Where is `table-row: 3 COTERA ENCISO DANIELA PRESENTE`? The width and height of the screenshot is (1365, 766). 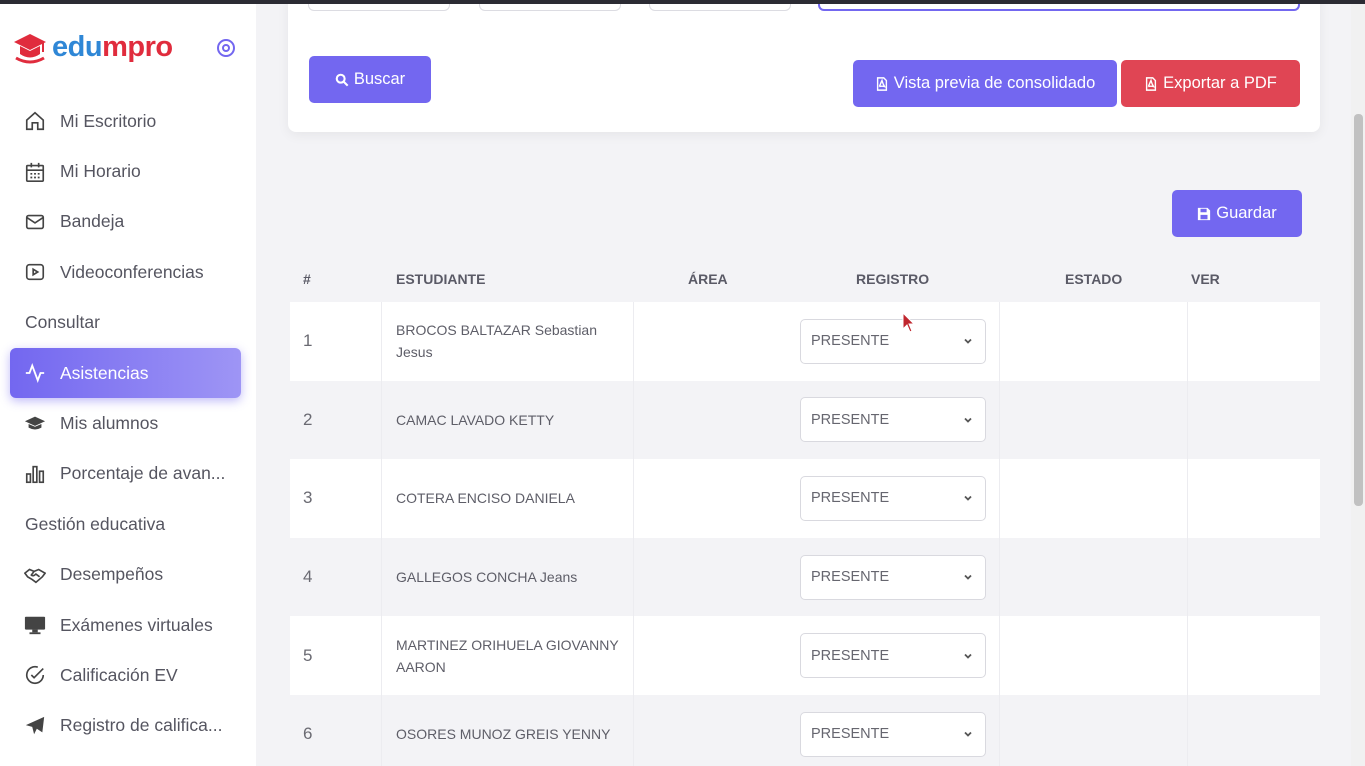
table-row: 3 COTERA ENCISO DANIELA PRESENTE is located at coordinates (805, 498).